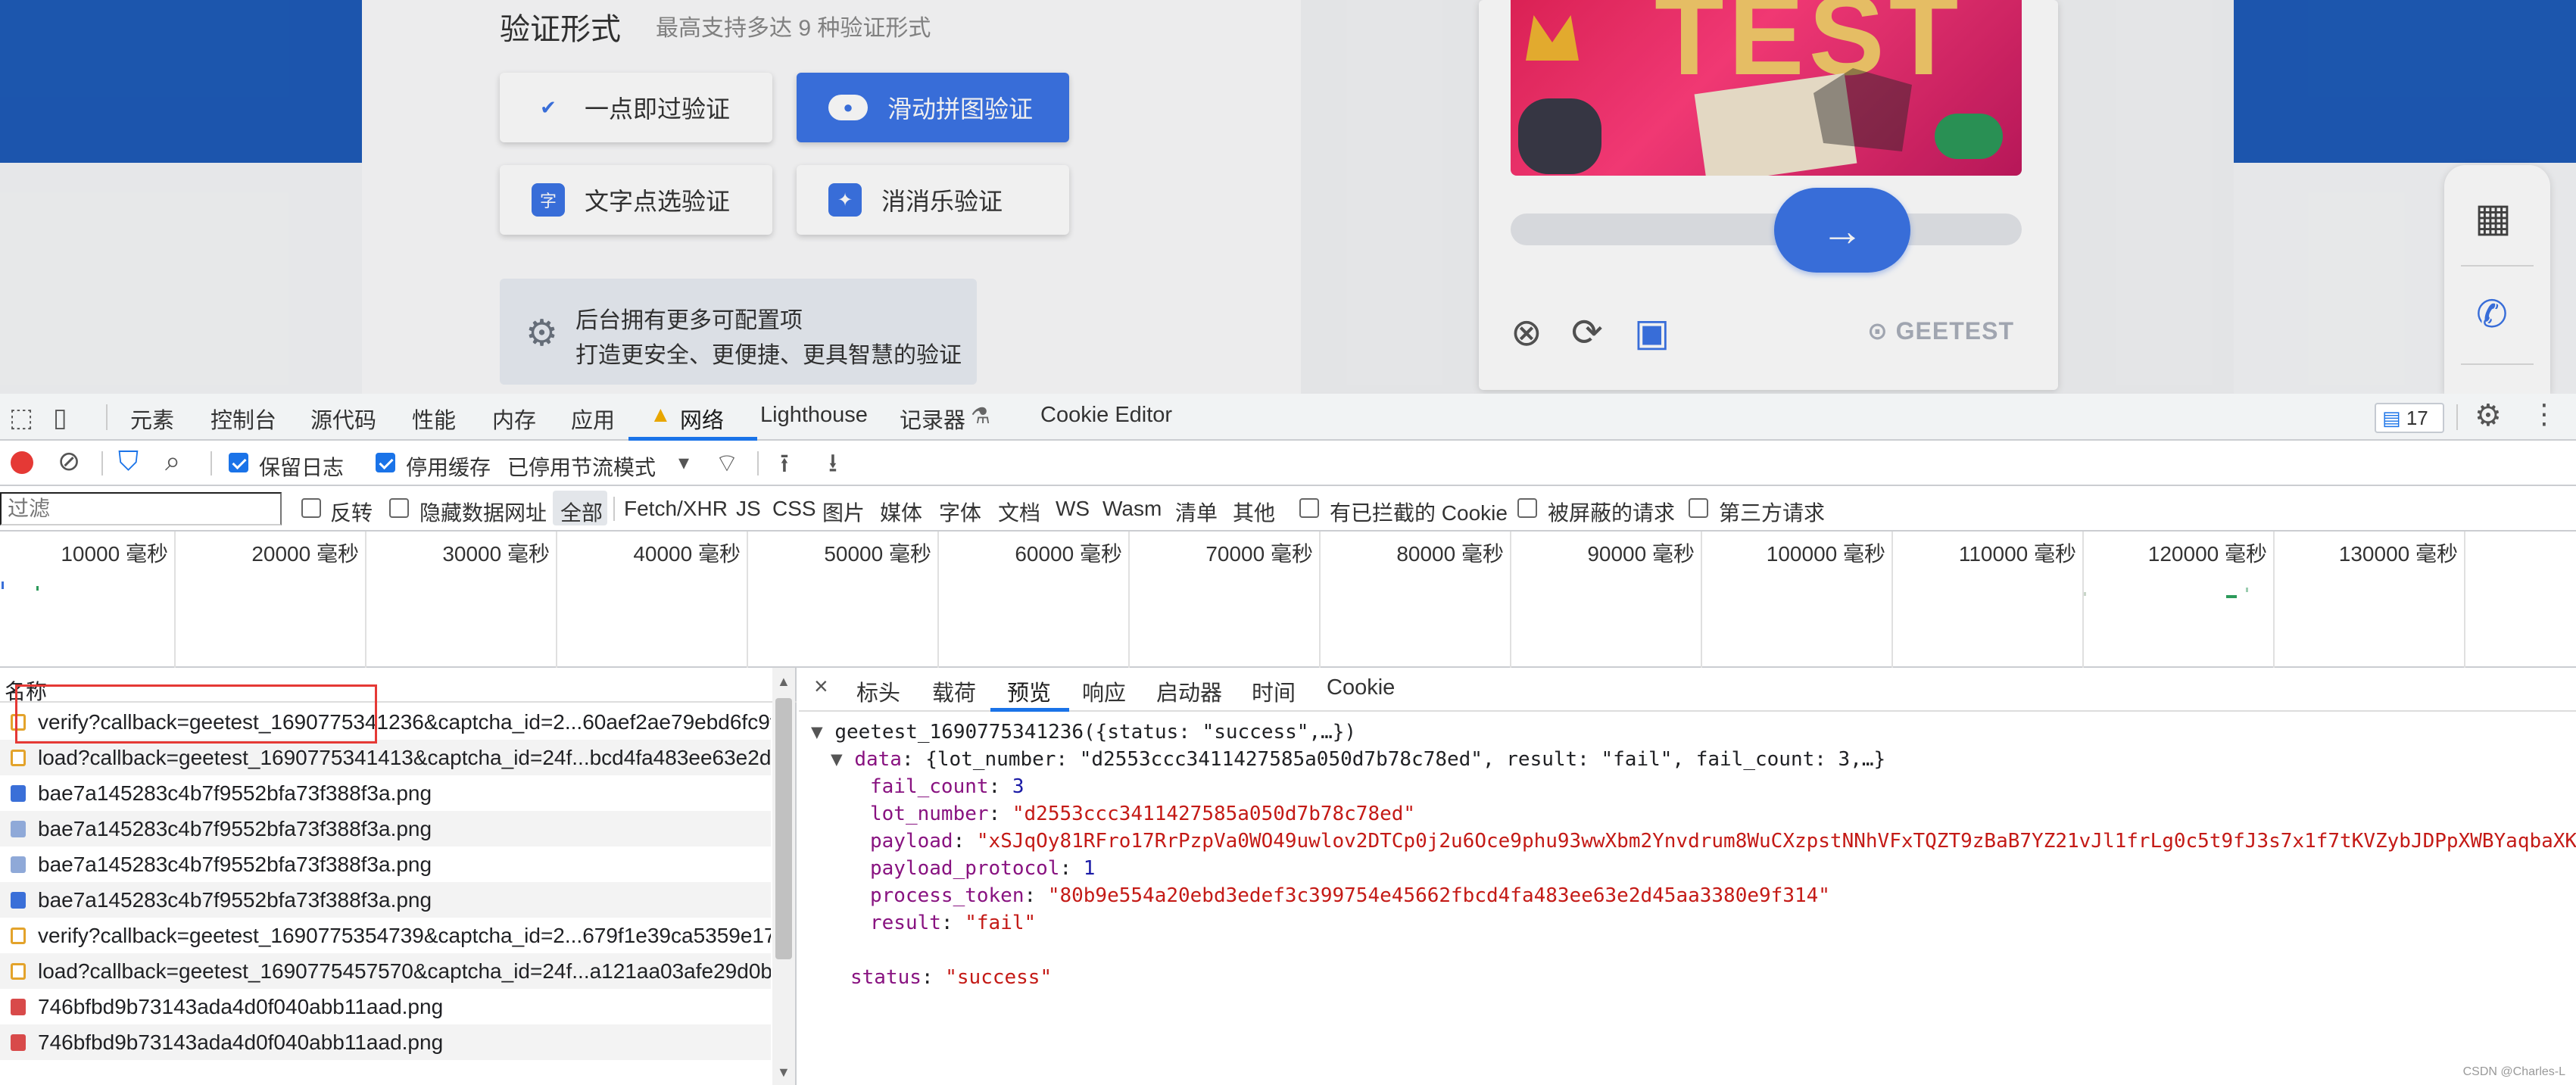  What do you see at coordinates (114, 554) in the screenshot?
I see `timeline-tick-label: 10000 毫秒` at bounding box center [114, 554].